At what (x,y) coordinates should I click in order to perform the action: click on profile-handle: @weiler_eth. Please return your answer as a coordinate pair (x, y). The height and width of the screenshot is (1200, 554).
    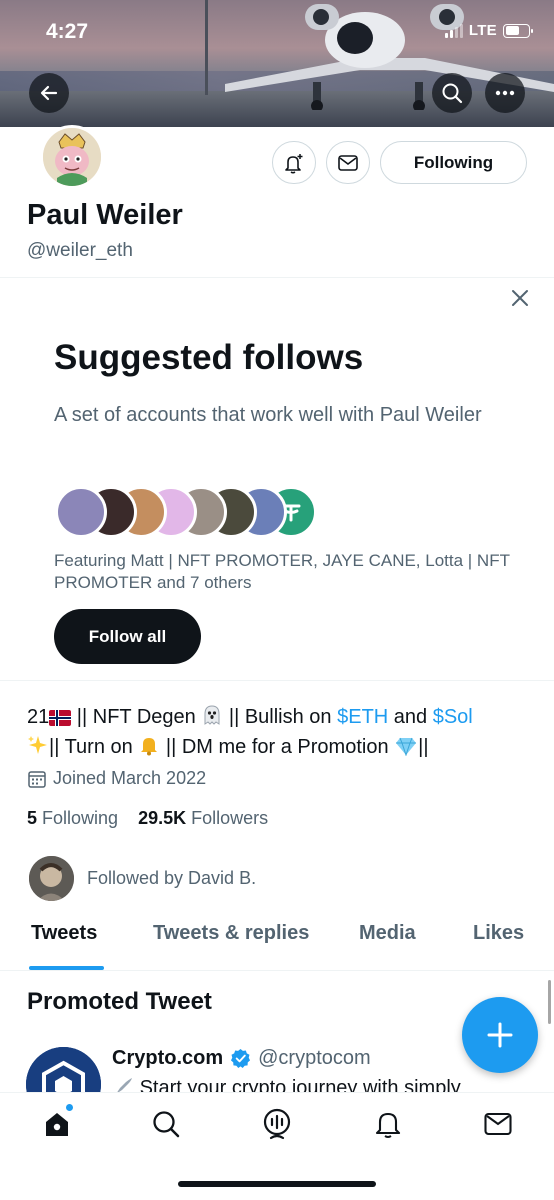
    Looking at the image, I should click on (80, 250).